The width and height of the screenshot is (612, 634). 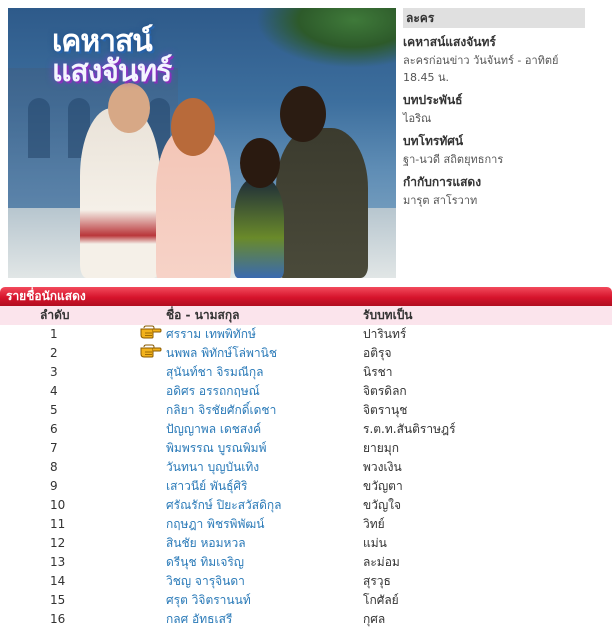 What do you see at coordinates (213, 391) in the screenshot?
I see `cast-name-link: อดิศร อรรถกฤษณ์` at bounding box center [213, 391].